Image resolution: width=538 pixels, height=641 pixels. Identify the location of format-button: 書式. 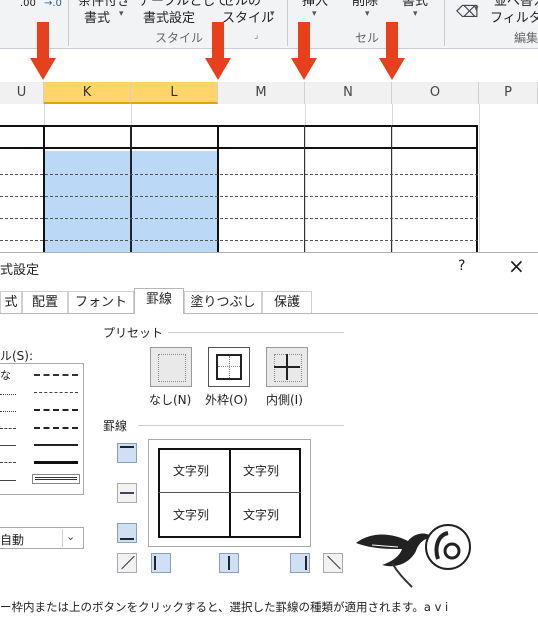
(415, 4).